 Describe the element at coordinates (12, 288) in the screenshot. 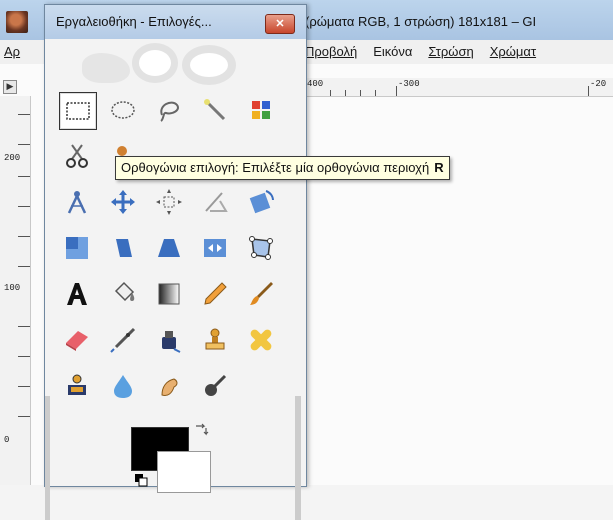

I see `ruler-label: 100` at that location.